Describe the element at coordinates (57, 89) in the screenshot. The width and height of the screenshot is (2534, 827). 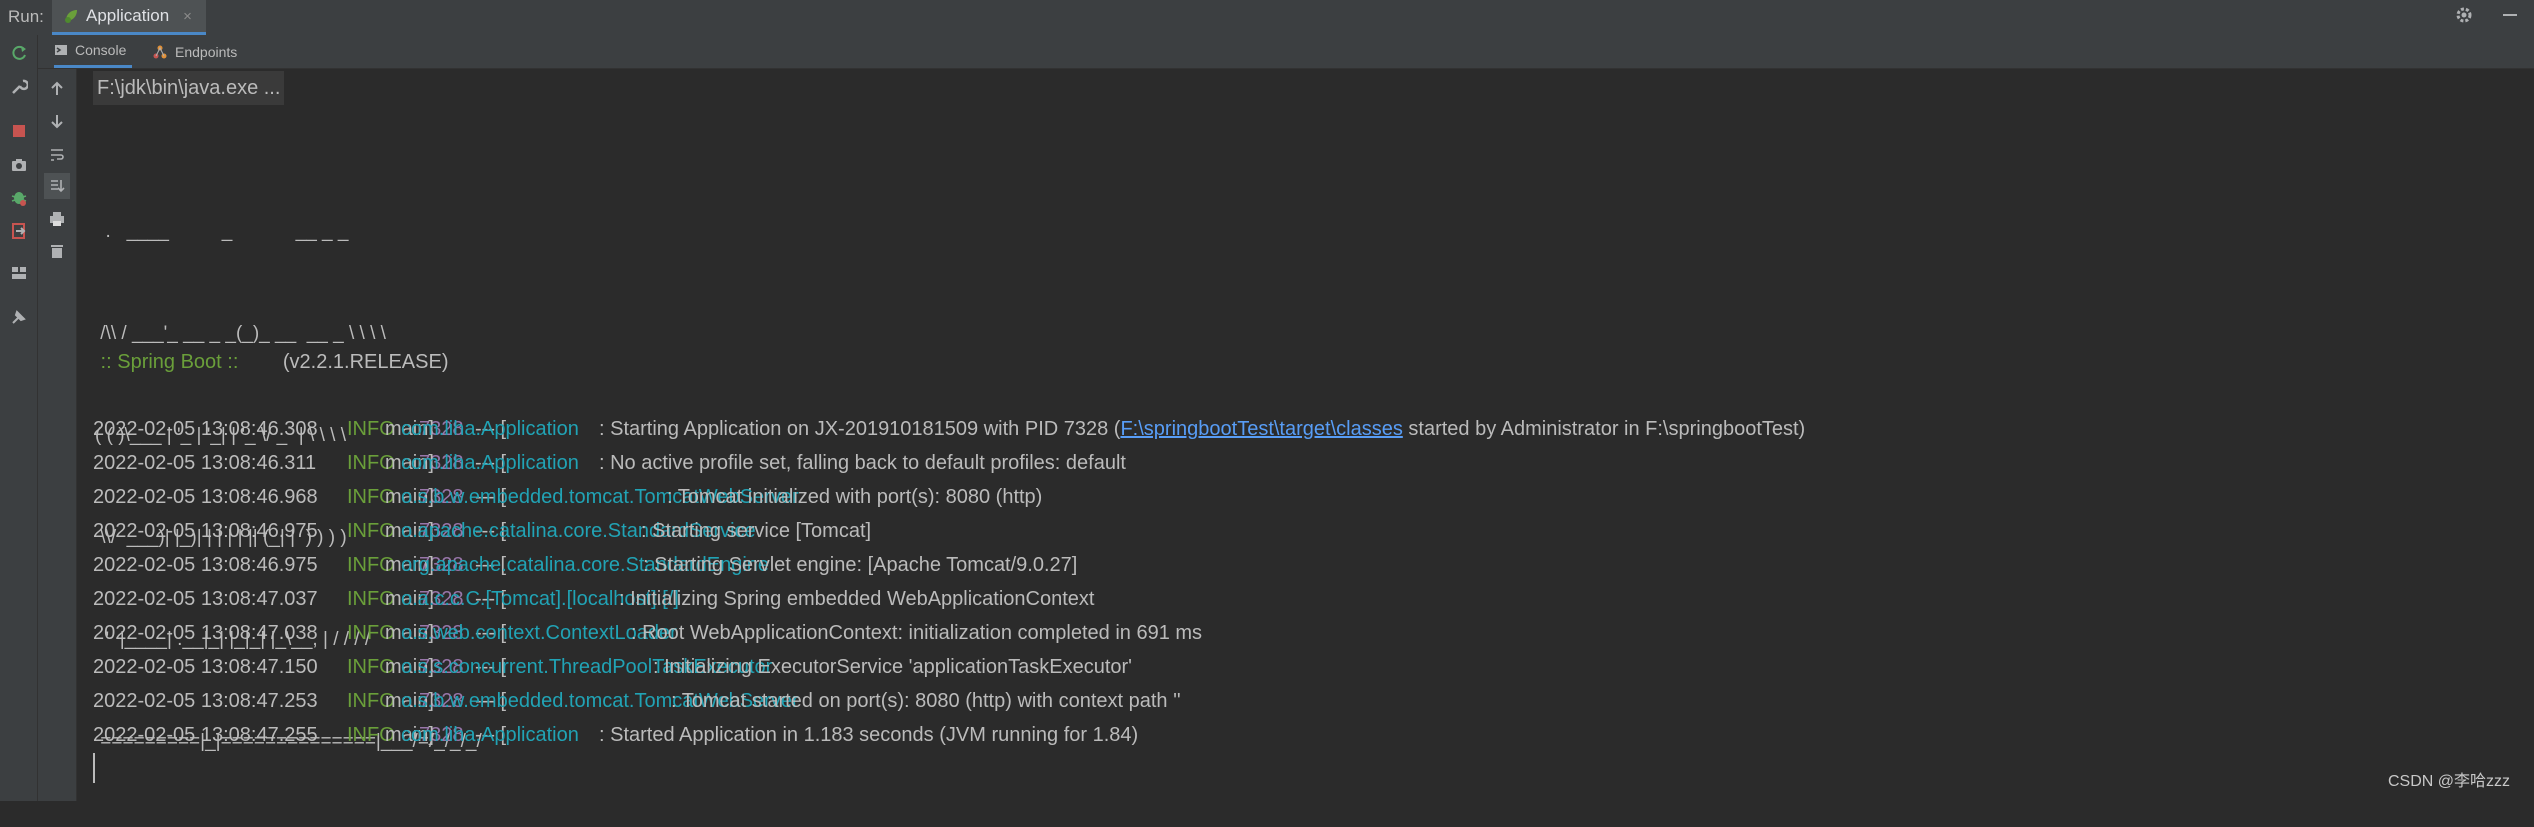
I see `arrow-up-icon` at that location.